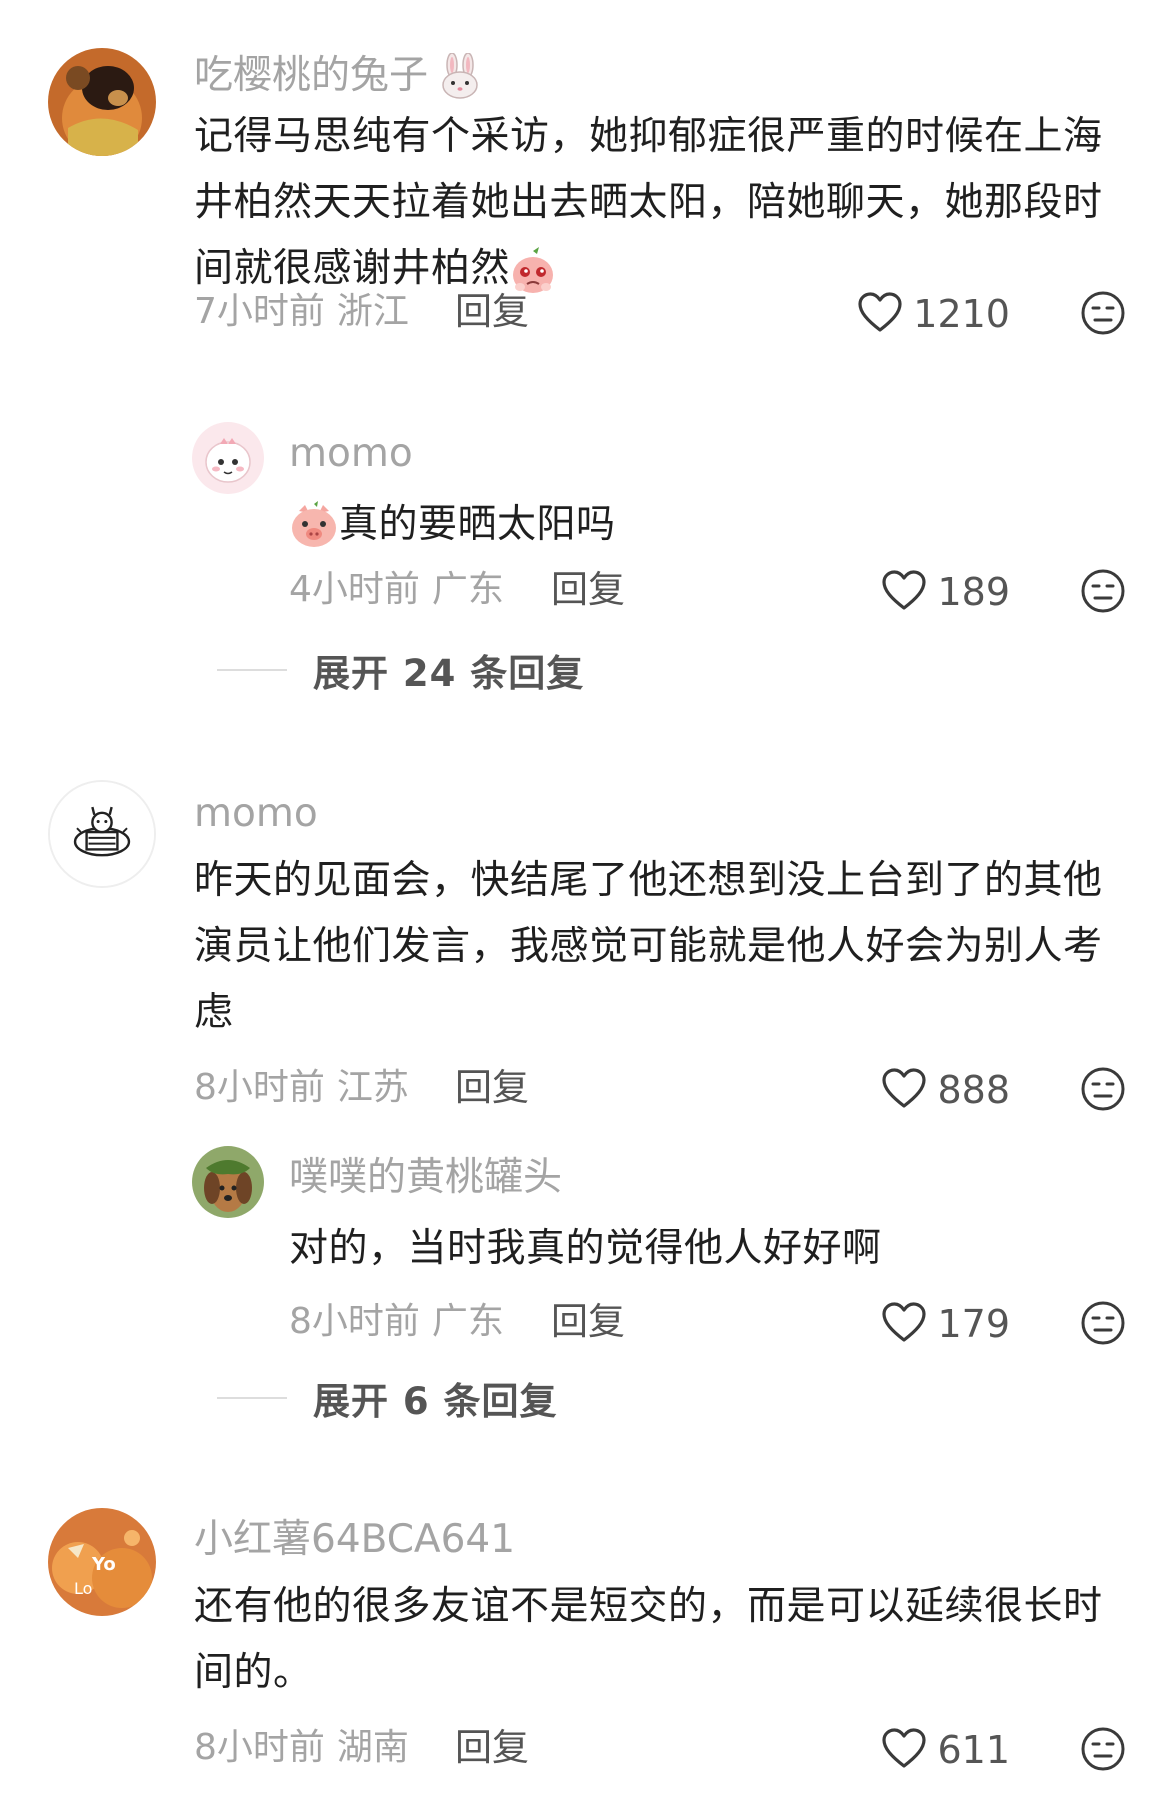 The width and height of the screenshot is (1170, 1794). What do you see at coordinates (973, 1324) in the screenshot?
I see `like-count: 179` at bounding box center [973, 1324].